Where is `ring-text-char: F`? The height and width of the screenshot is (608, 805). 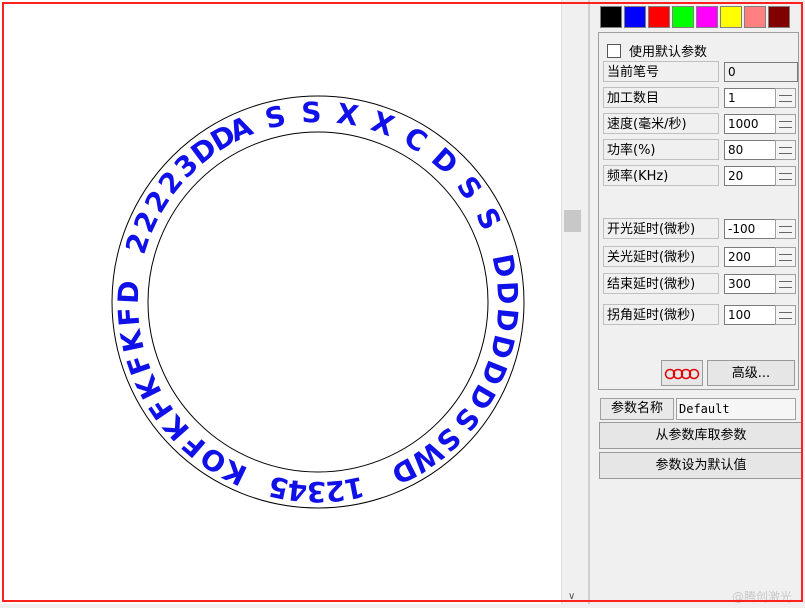 ring-text-char: F is located at coordinates (129, 317).